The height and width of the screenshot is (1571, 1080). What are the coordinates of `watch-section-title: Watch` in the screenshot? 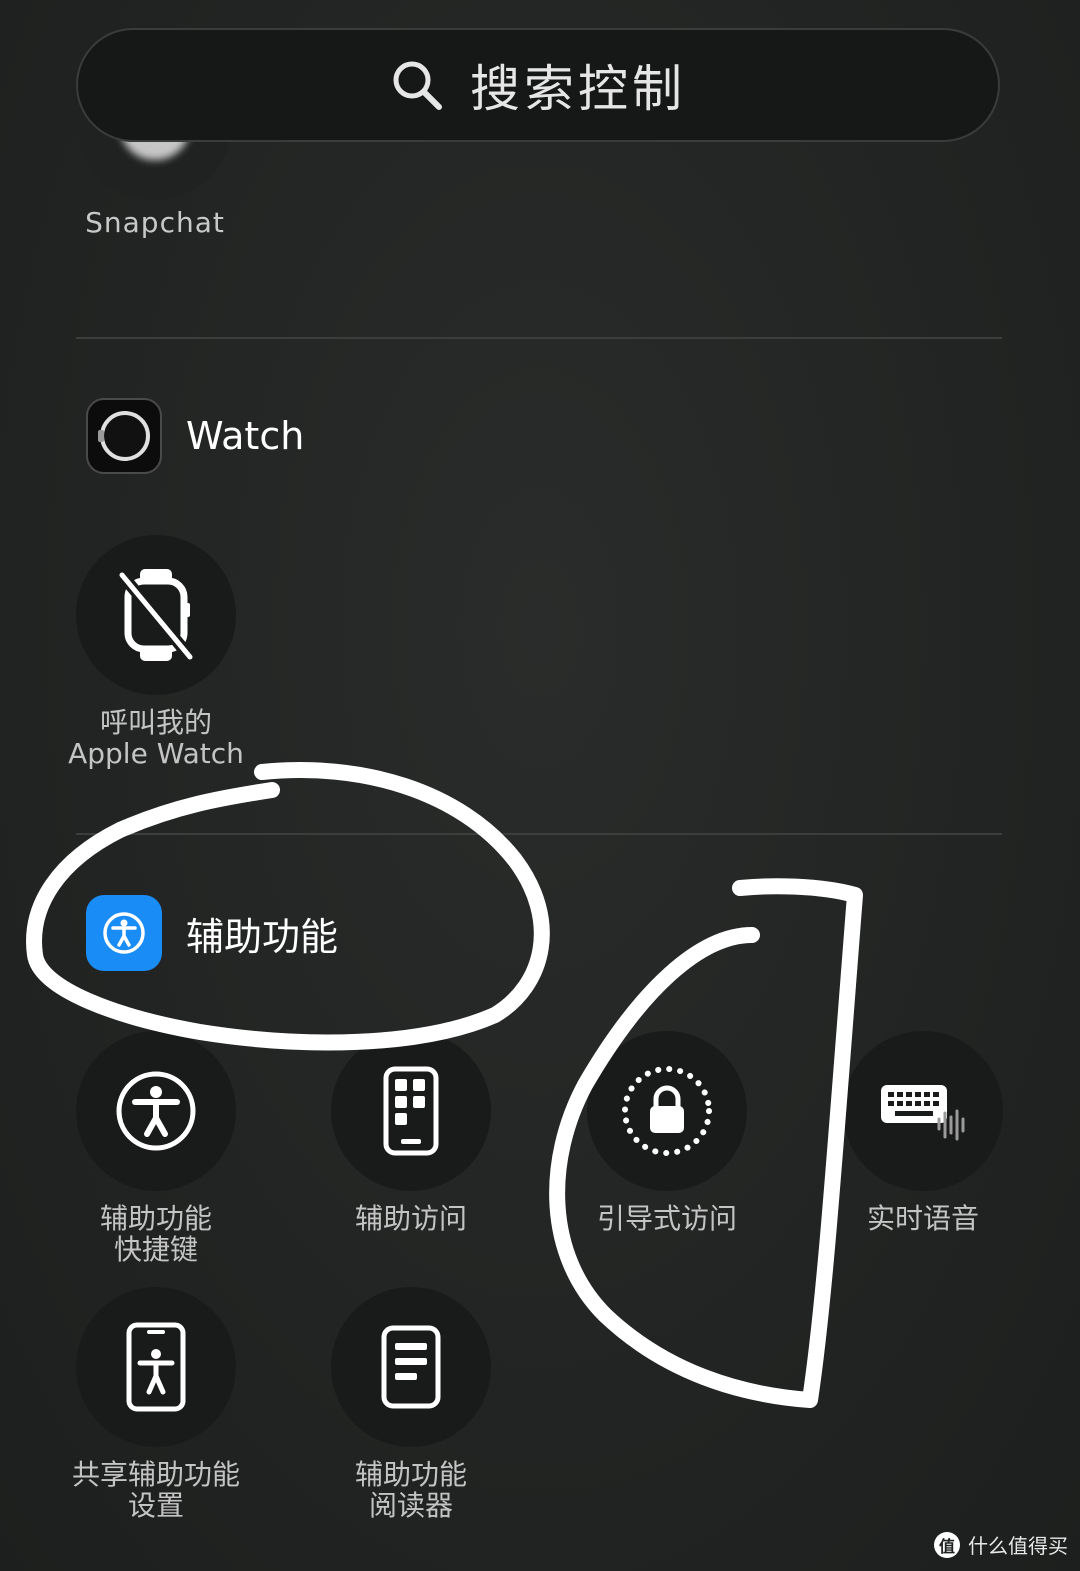 It's located at (245, 436).